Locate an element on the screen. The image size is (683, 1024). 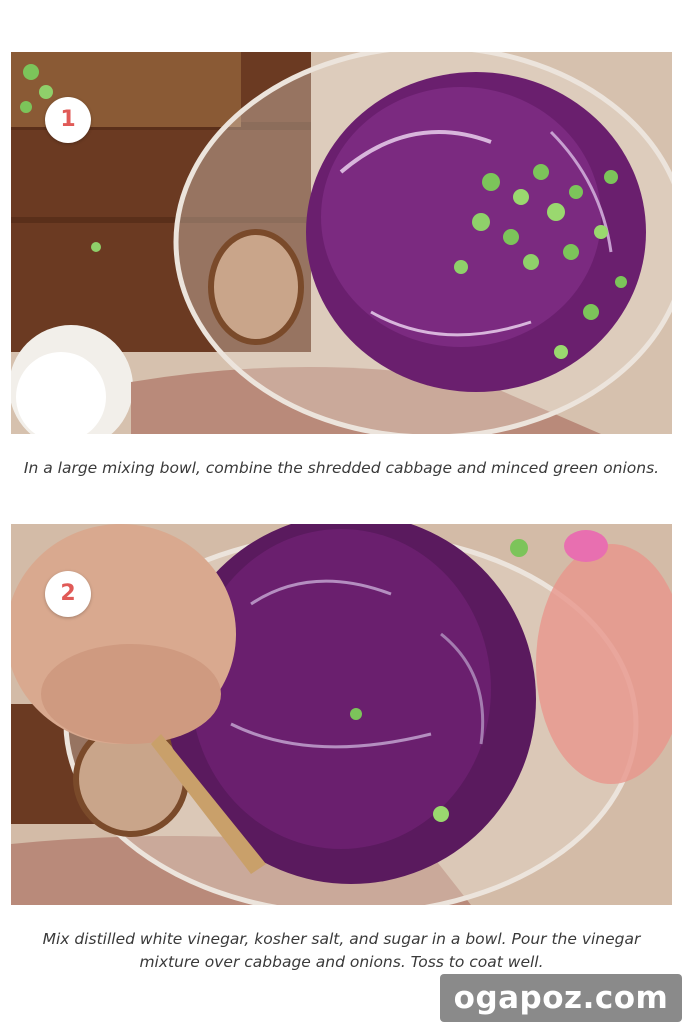
site-watermark: ogapoz.com is located at coordinates (561, 998).